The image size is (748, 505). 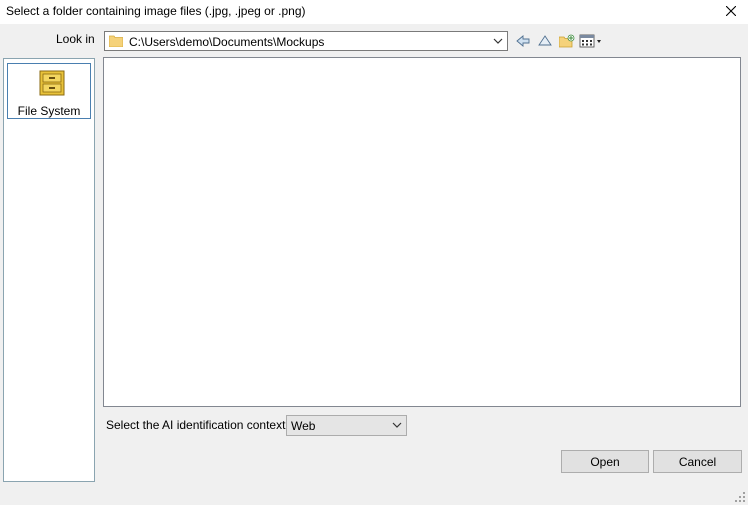 I want to click on places-item-file-system: File System, so click(x=49, y=91).